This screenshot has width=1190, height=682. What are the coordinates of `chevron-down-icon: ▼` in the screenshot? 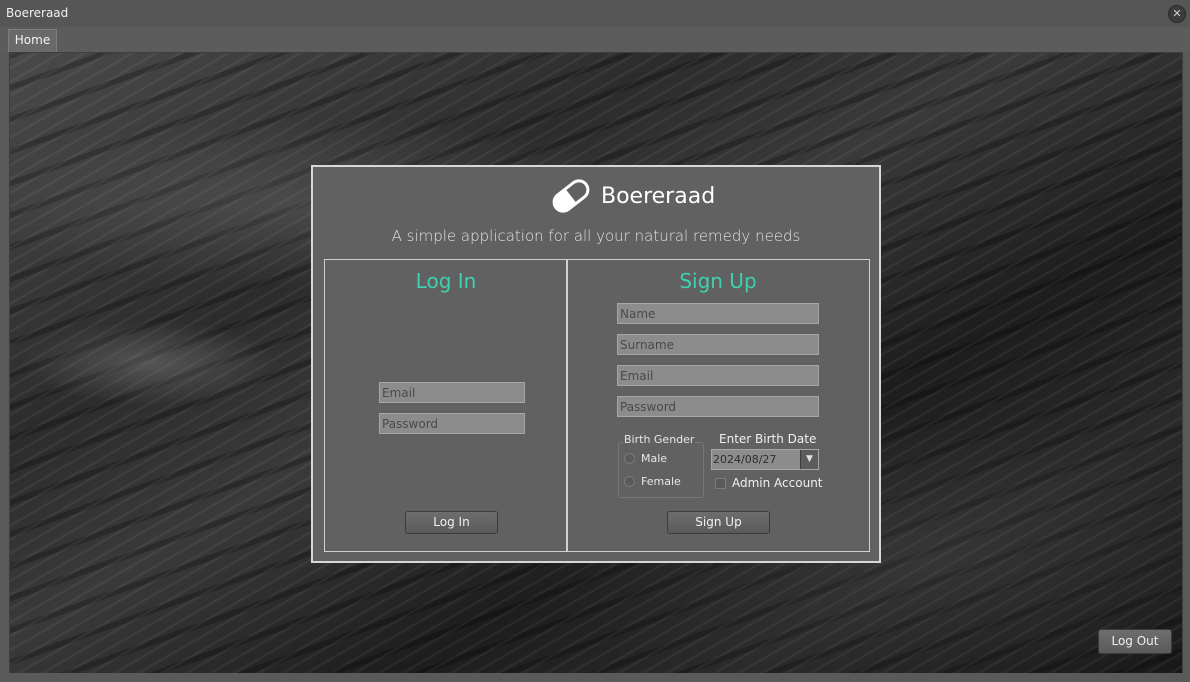 It's located at (809, 459).